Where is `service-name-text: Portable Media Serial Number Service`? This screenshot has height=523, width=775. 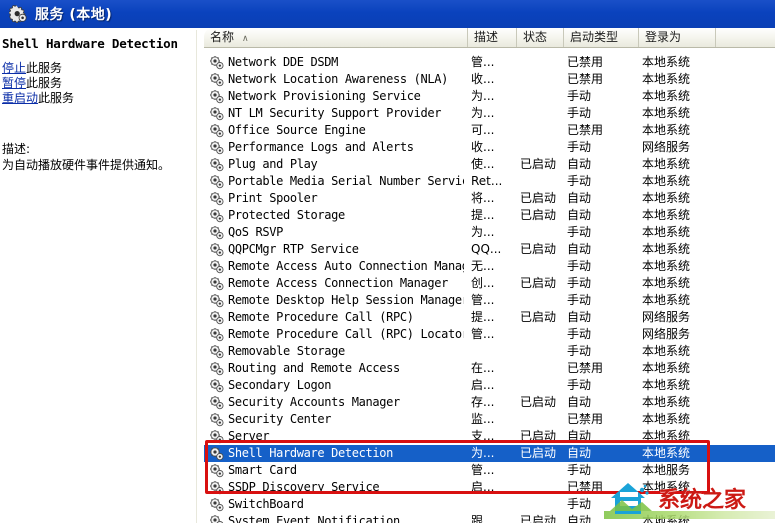 service-name-text: Portable Media Serial Number Service is located at coordinates (346, 181).